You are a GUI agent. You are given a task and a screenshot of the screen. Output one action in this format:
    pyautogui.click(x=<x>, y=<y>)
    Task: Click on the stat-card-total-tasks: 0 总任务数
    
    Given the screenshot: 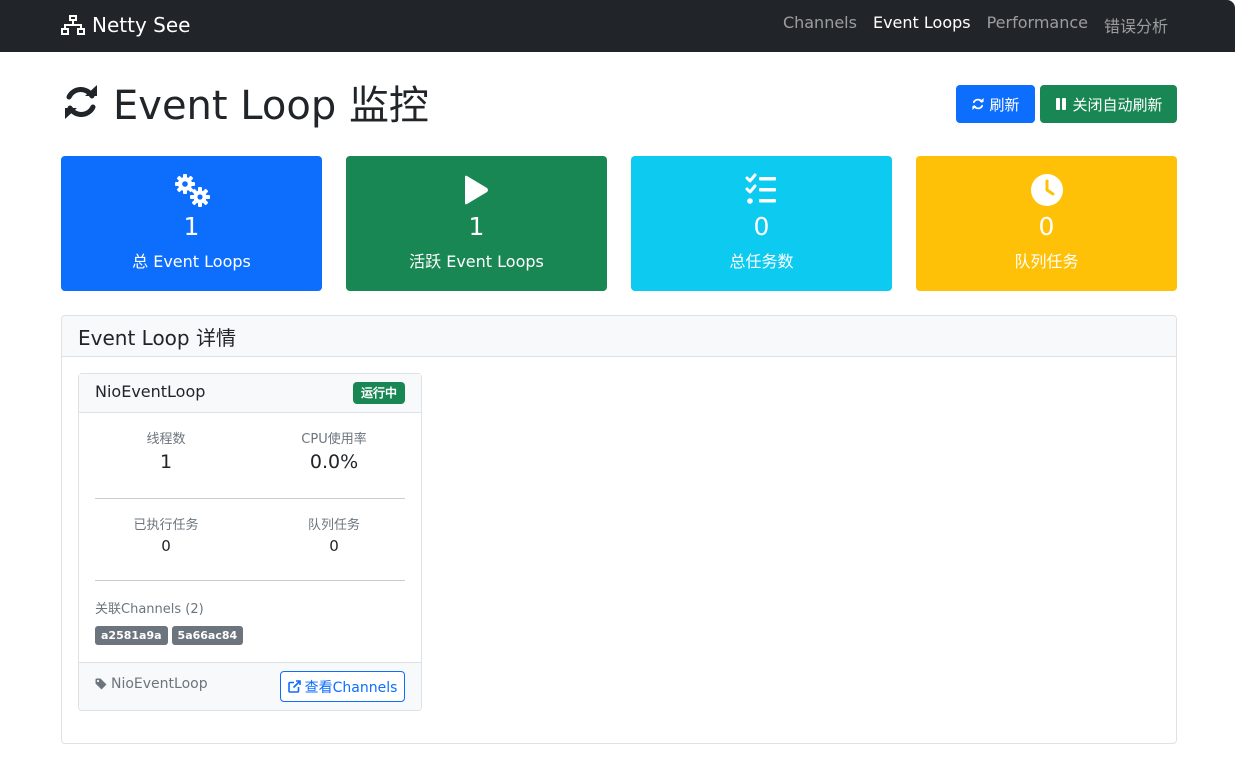 What is the action you would take?
    pyautogui.click(x=761, y=223)
    